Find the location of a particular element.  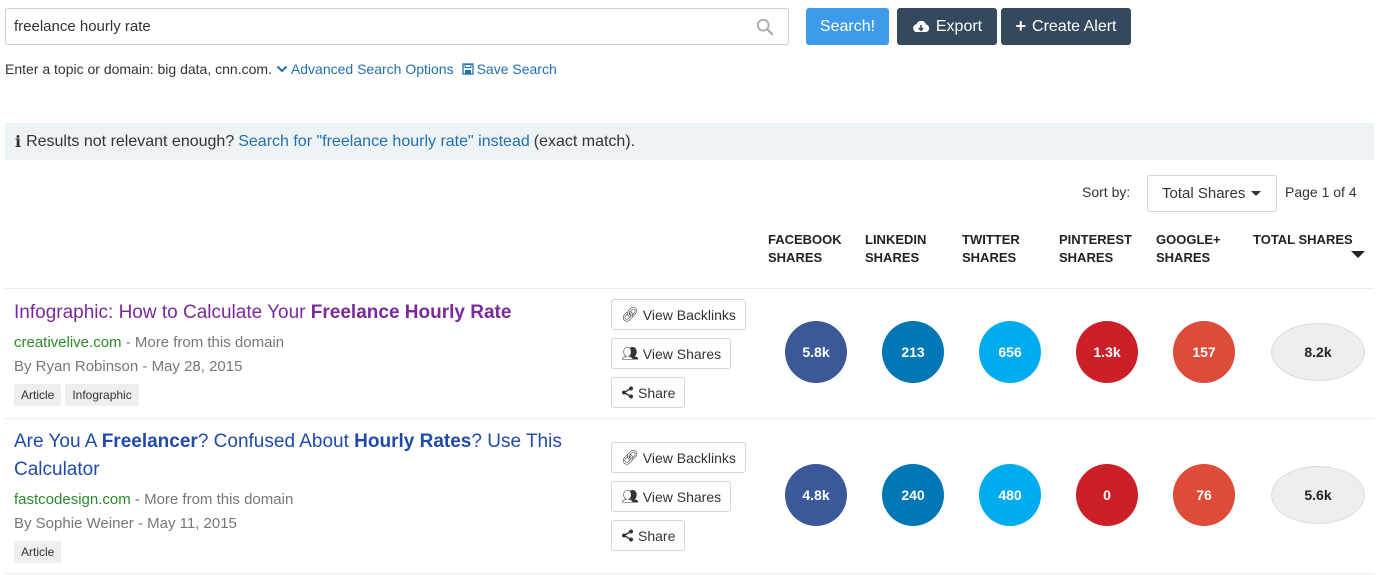

column-header-line: GOOGLE+ is located at coordinates (1188, 239).